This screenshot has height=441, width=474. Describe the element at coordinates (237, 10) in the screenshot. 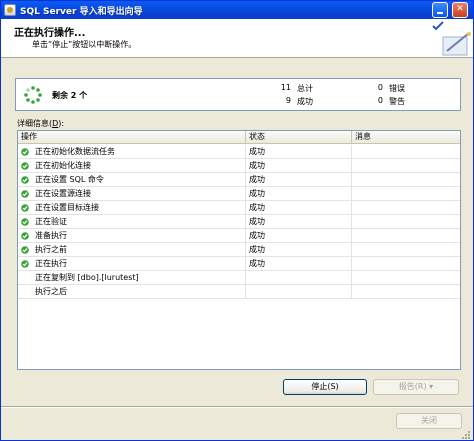

I see `title-bar: SQL Server 导入和导出向导 ✕` at that location.